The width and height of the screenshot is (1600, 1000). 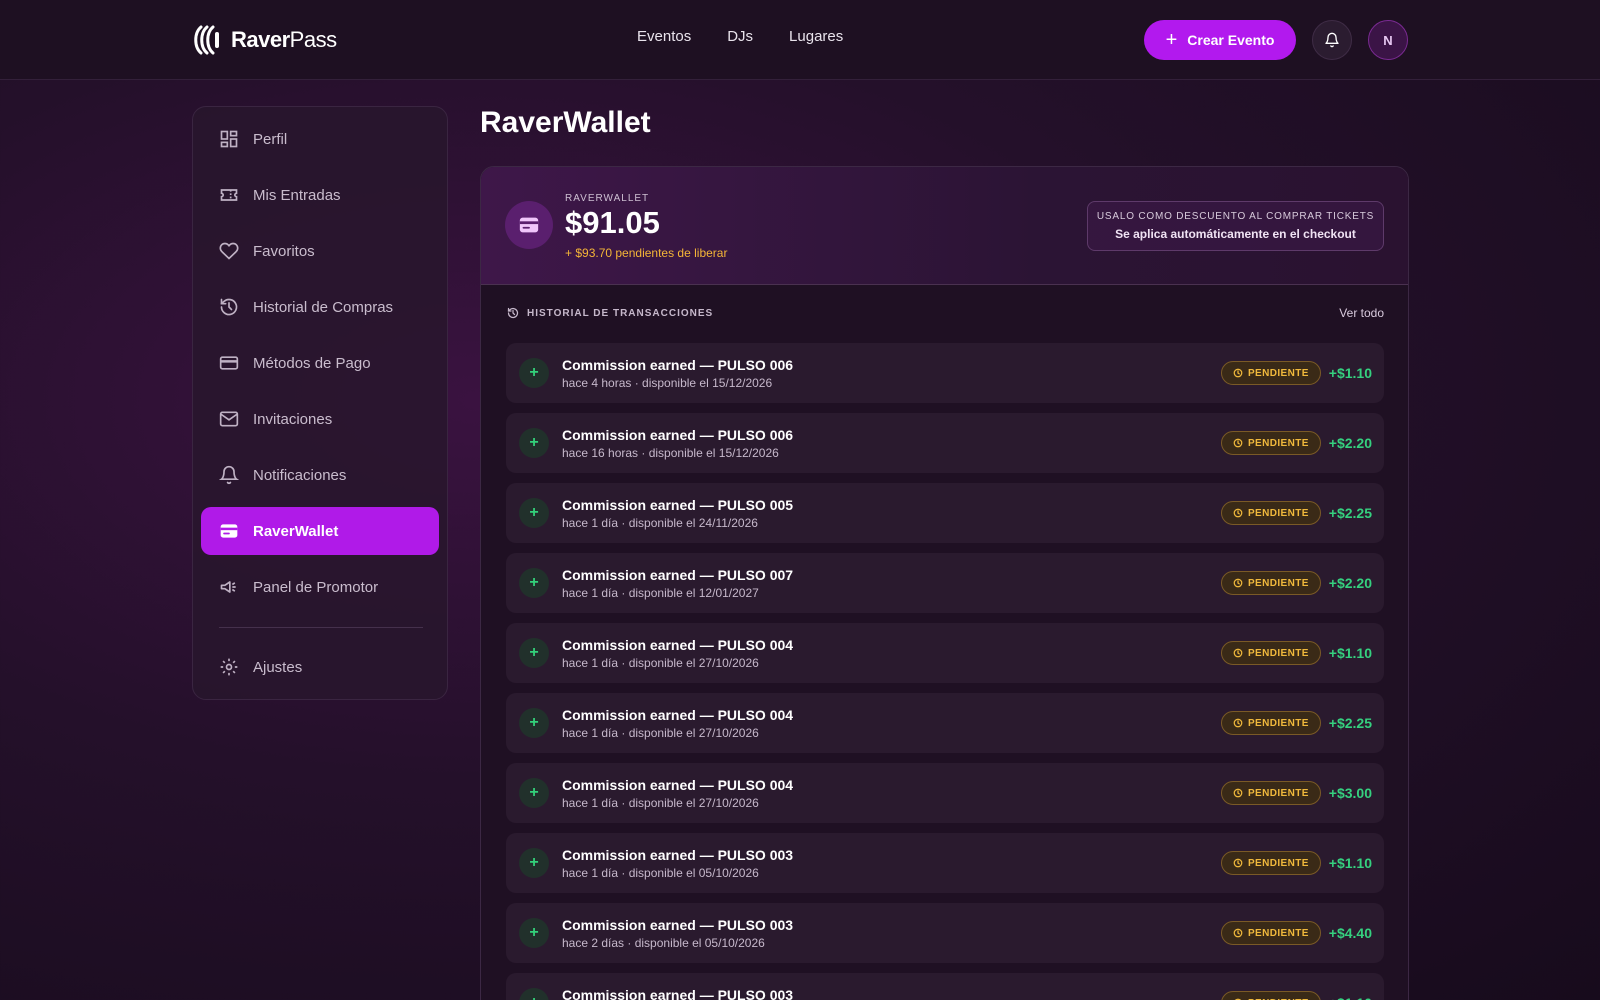 What do you see at coordinates (664, 36) in the screenshot?
I see `nav-eventos: Eventos` at bounding box center [664, 36].